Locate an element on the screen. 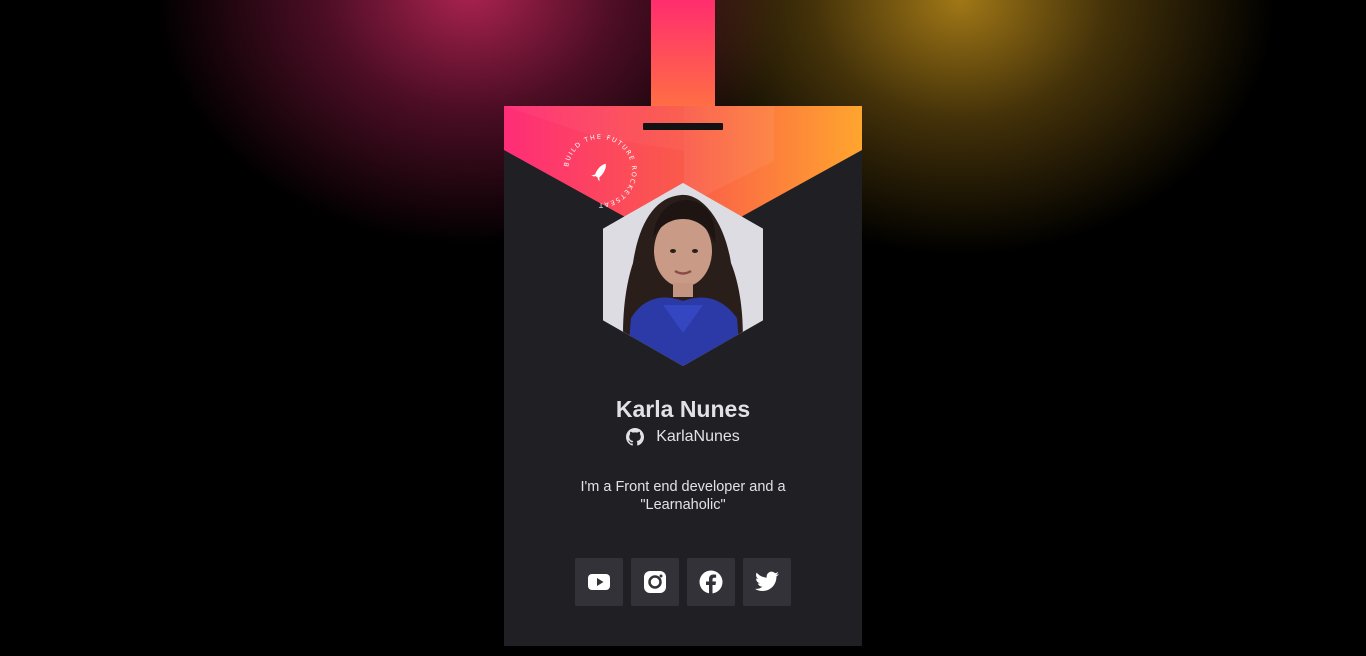 The image size is (1366, 656). youtube-icon is located at coordinates (599, 582).